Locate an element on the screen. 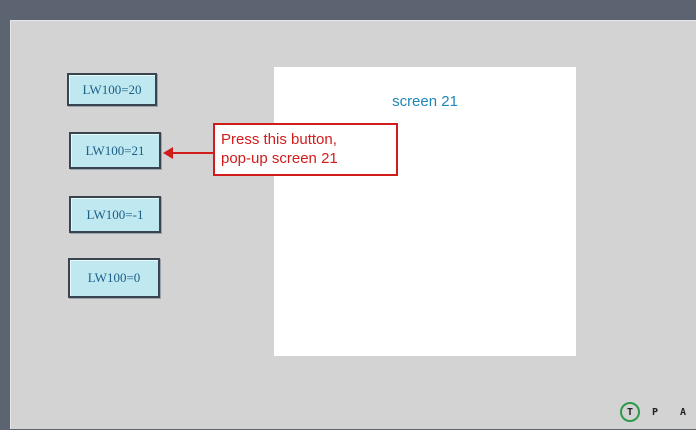  callout-line-2: pop-up screen 21 is located at coordinates (279, 158).